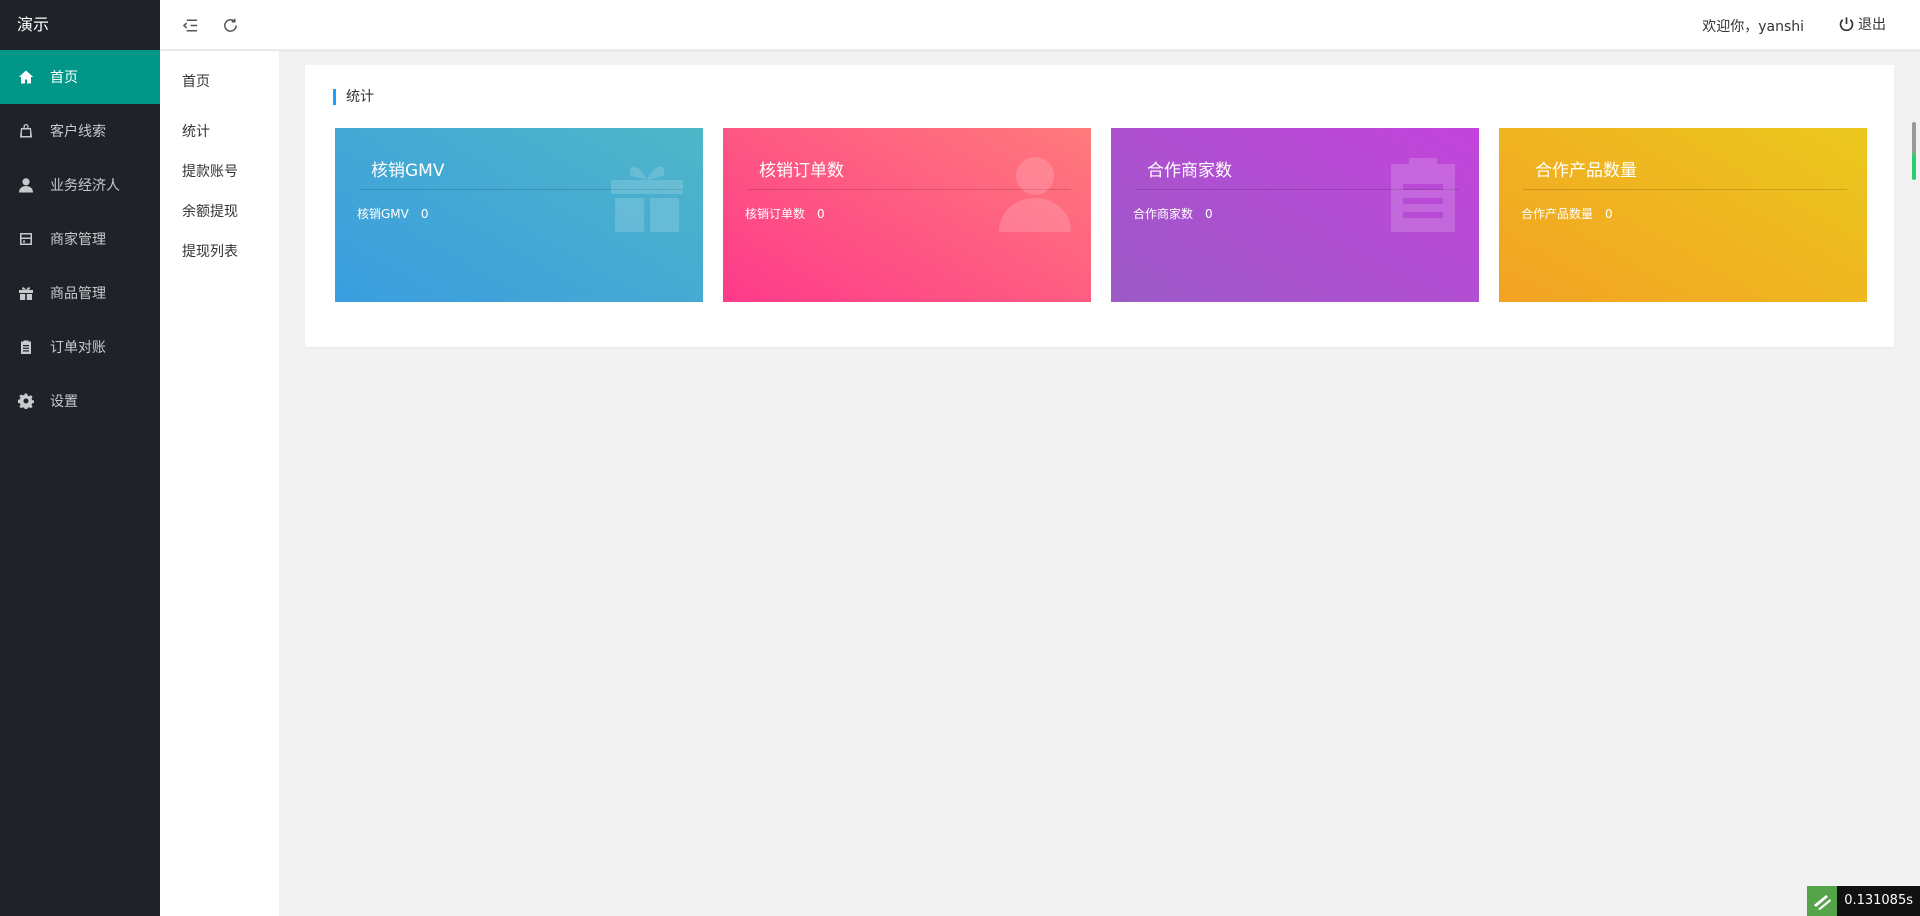 Image resolution: width=1920 pixels, height=916 pixels. Describe the element at coordinates (196, 131) in the screenshot. I see `subnav-item-stats: 统计` at that location.